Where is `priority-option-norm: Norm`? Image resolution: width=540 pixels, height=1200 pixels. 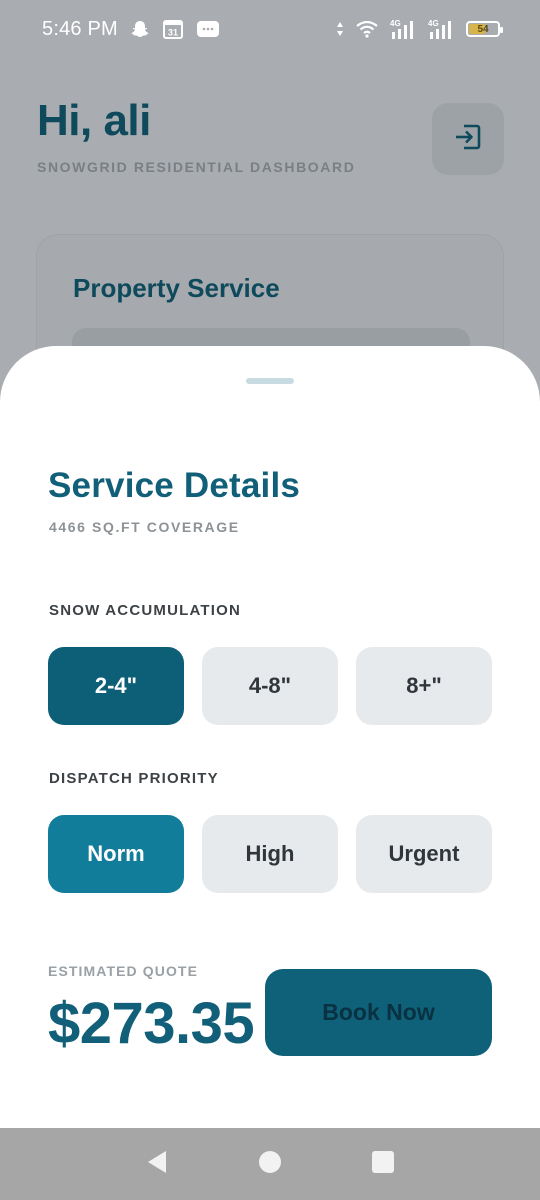
priority-option-norm: Norm is located at coordinates (116, 854).